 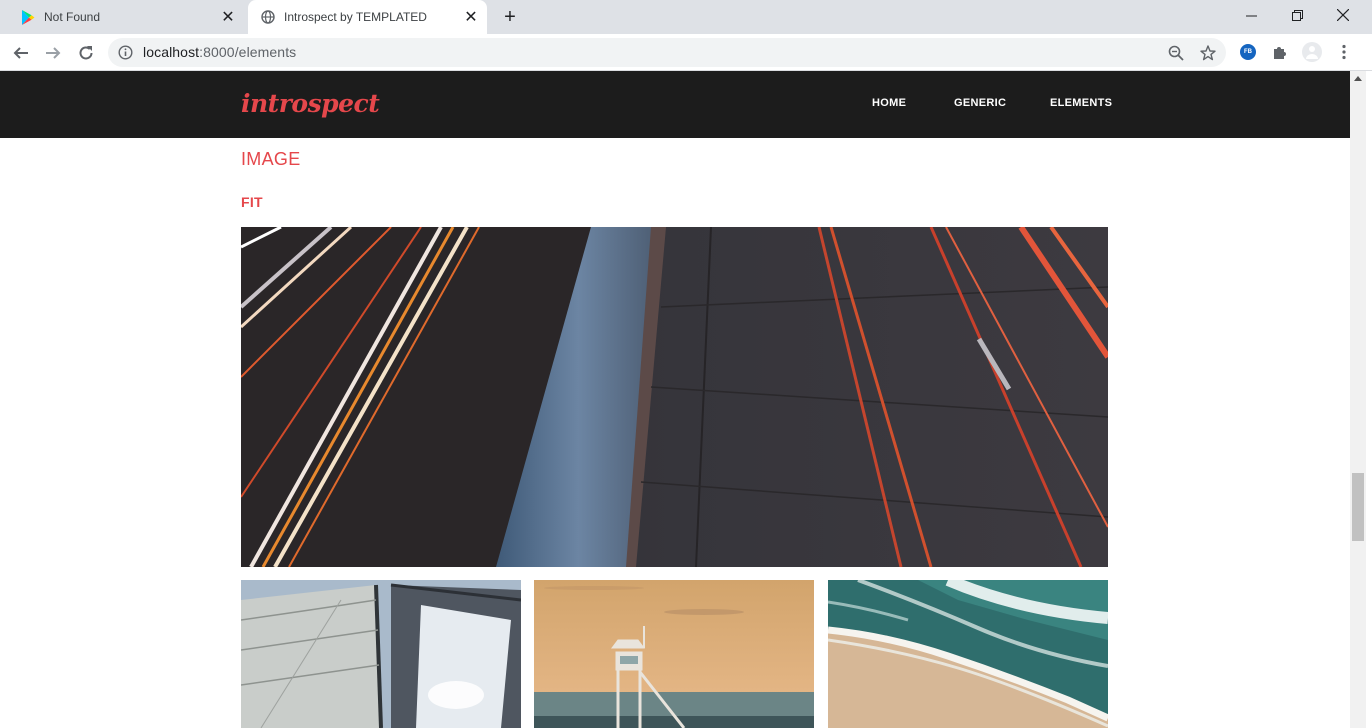 I want to click on zoom-icon, so click(x=1176, y=53).